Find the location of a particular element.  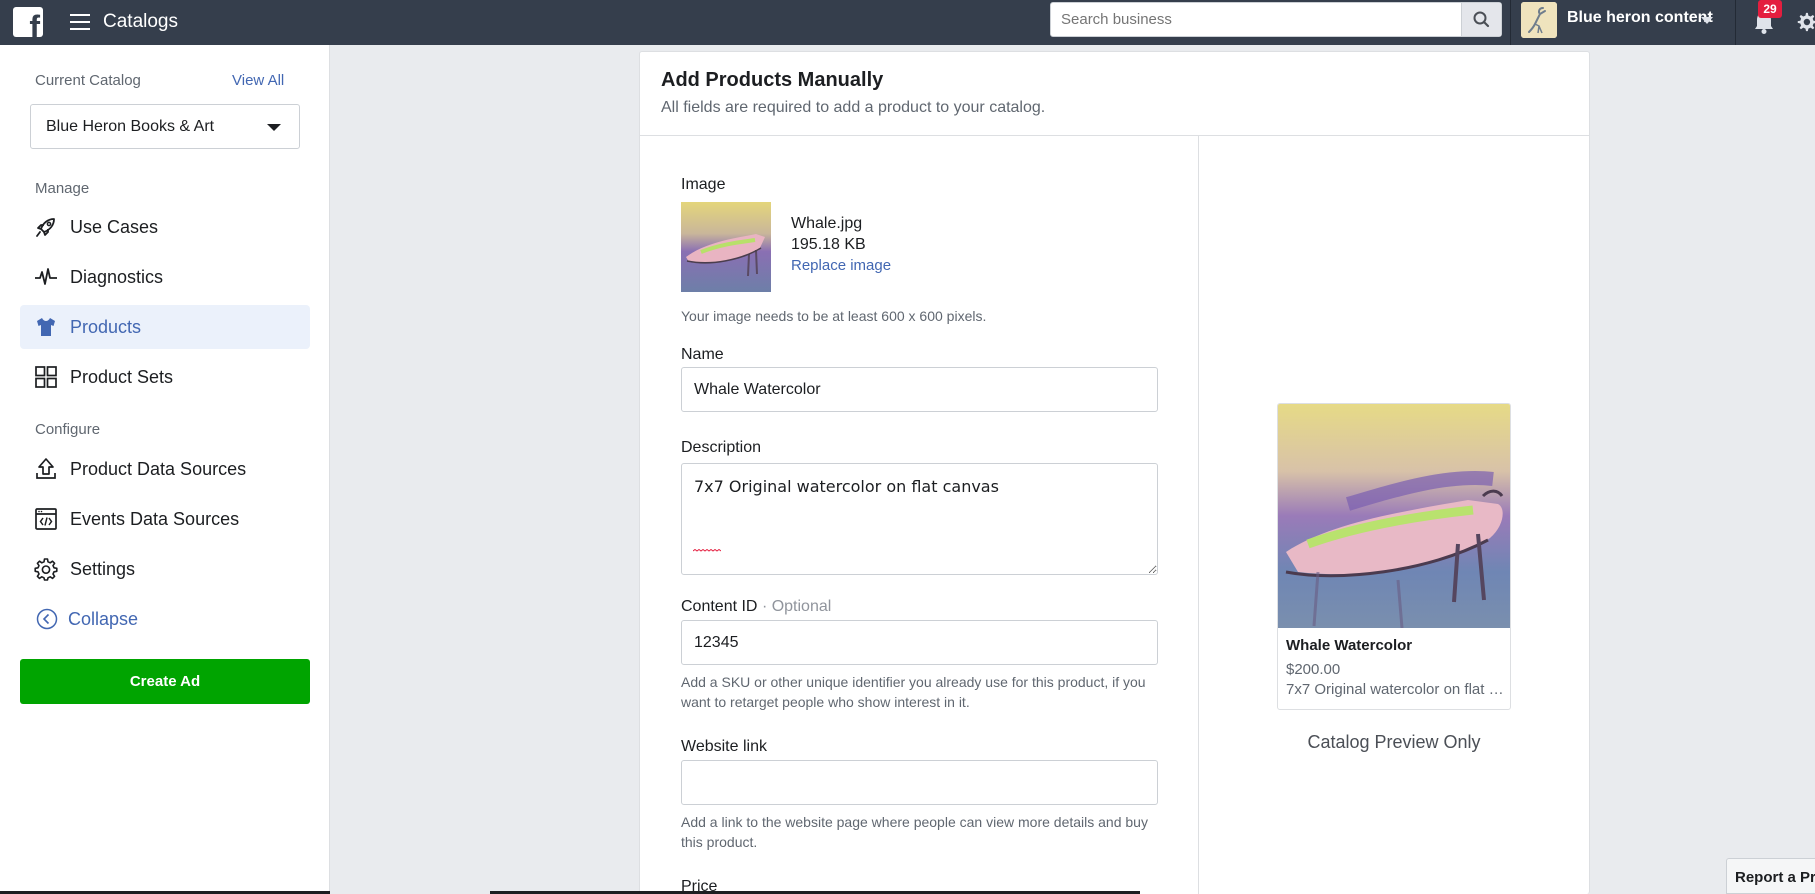

catalog-dropdown-value: Blue Heron Books & Art is located at coordinates (130, 126).